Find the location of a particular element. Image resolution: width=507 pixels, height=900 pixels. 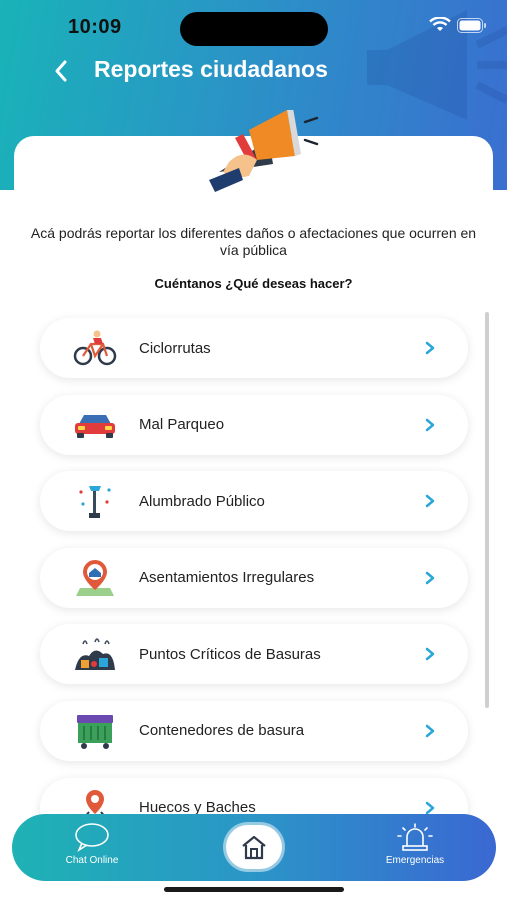

home-button is located at coordinates (254, 847).